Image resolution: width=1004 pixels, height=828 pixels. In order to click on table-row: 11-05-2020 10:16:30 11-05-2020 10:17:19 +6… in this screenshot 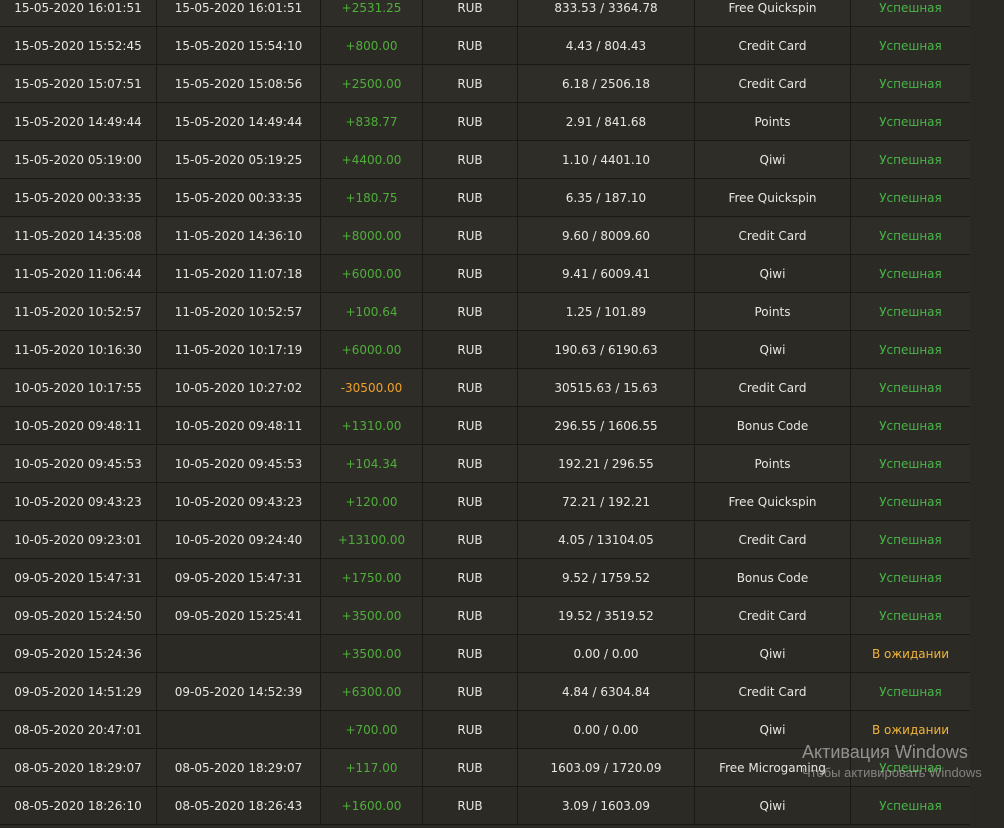, I will do `click(485, 349)`.